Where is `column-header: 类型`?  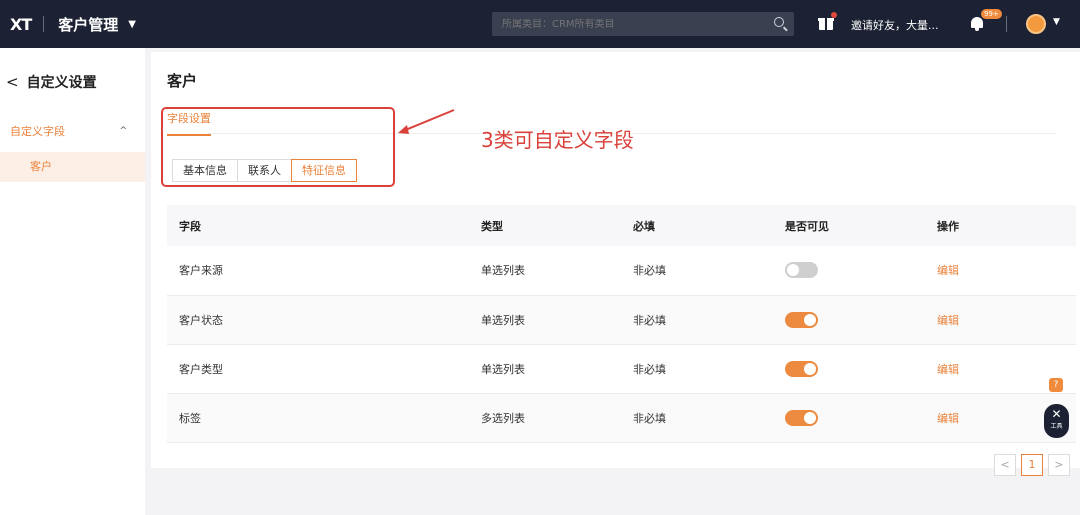 column-header: 类型 is located at coordinates (492, 226).